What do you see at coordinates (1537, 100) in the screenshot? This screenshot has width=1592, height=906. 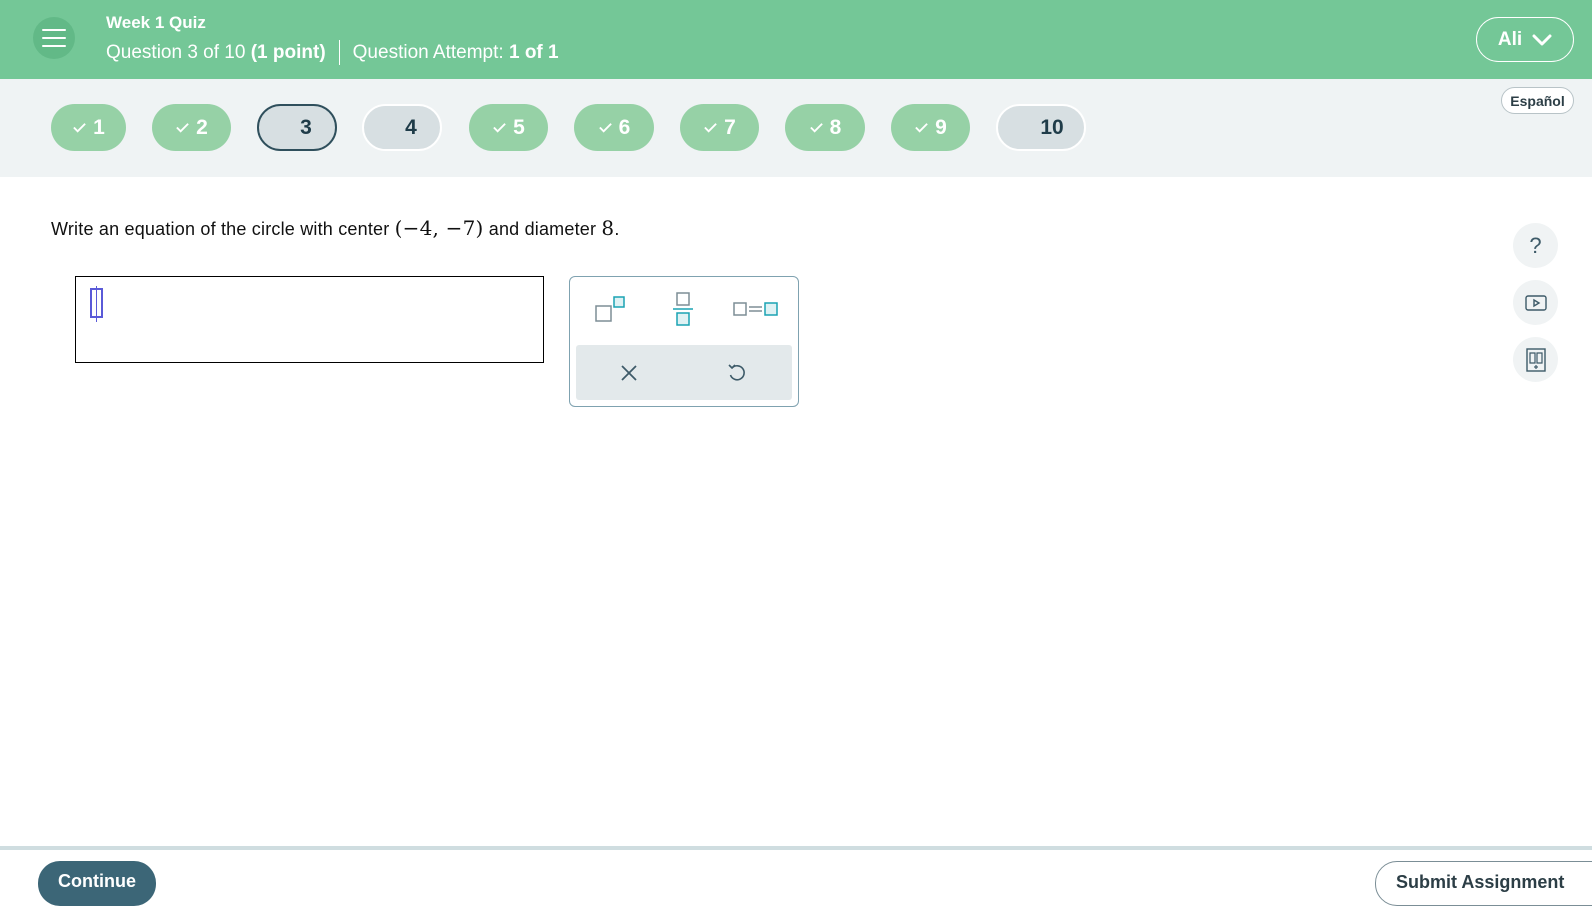 I see `language-button: Español` at bounding box center [1537, 100].